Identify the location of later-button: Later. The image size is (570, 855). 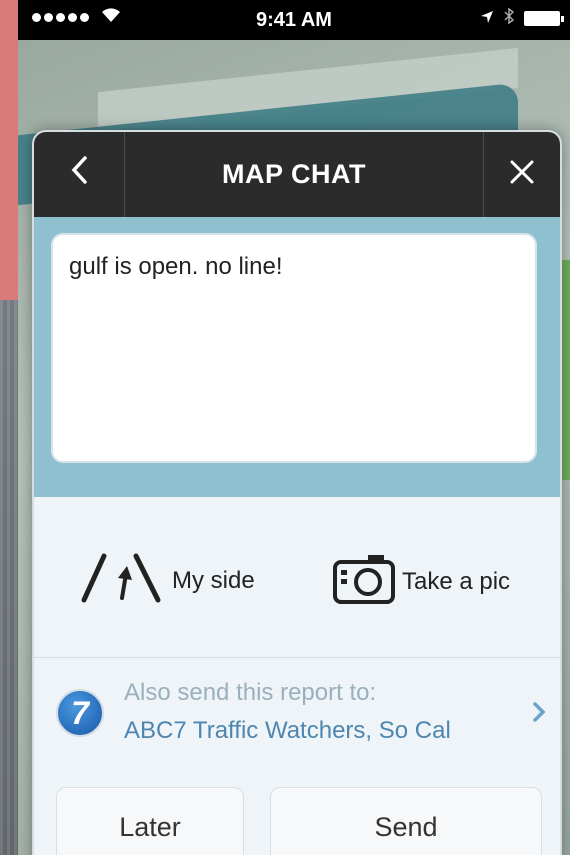
(150, 821).